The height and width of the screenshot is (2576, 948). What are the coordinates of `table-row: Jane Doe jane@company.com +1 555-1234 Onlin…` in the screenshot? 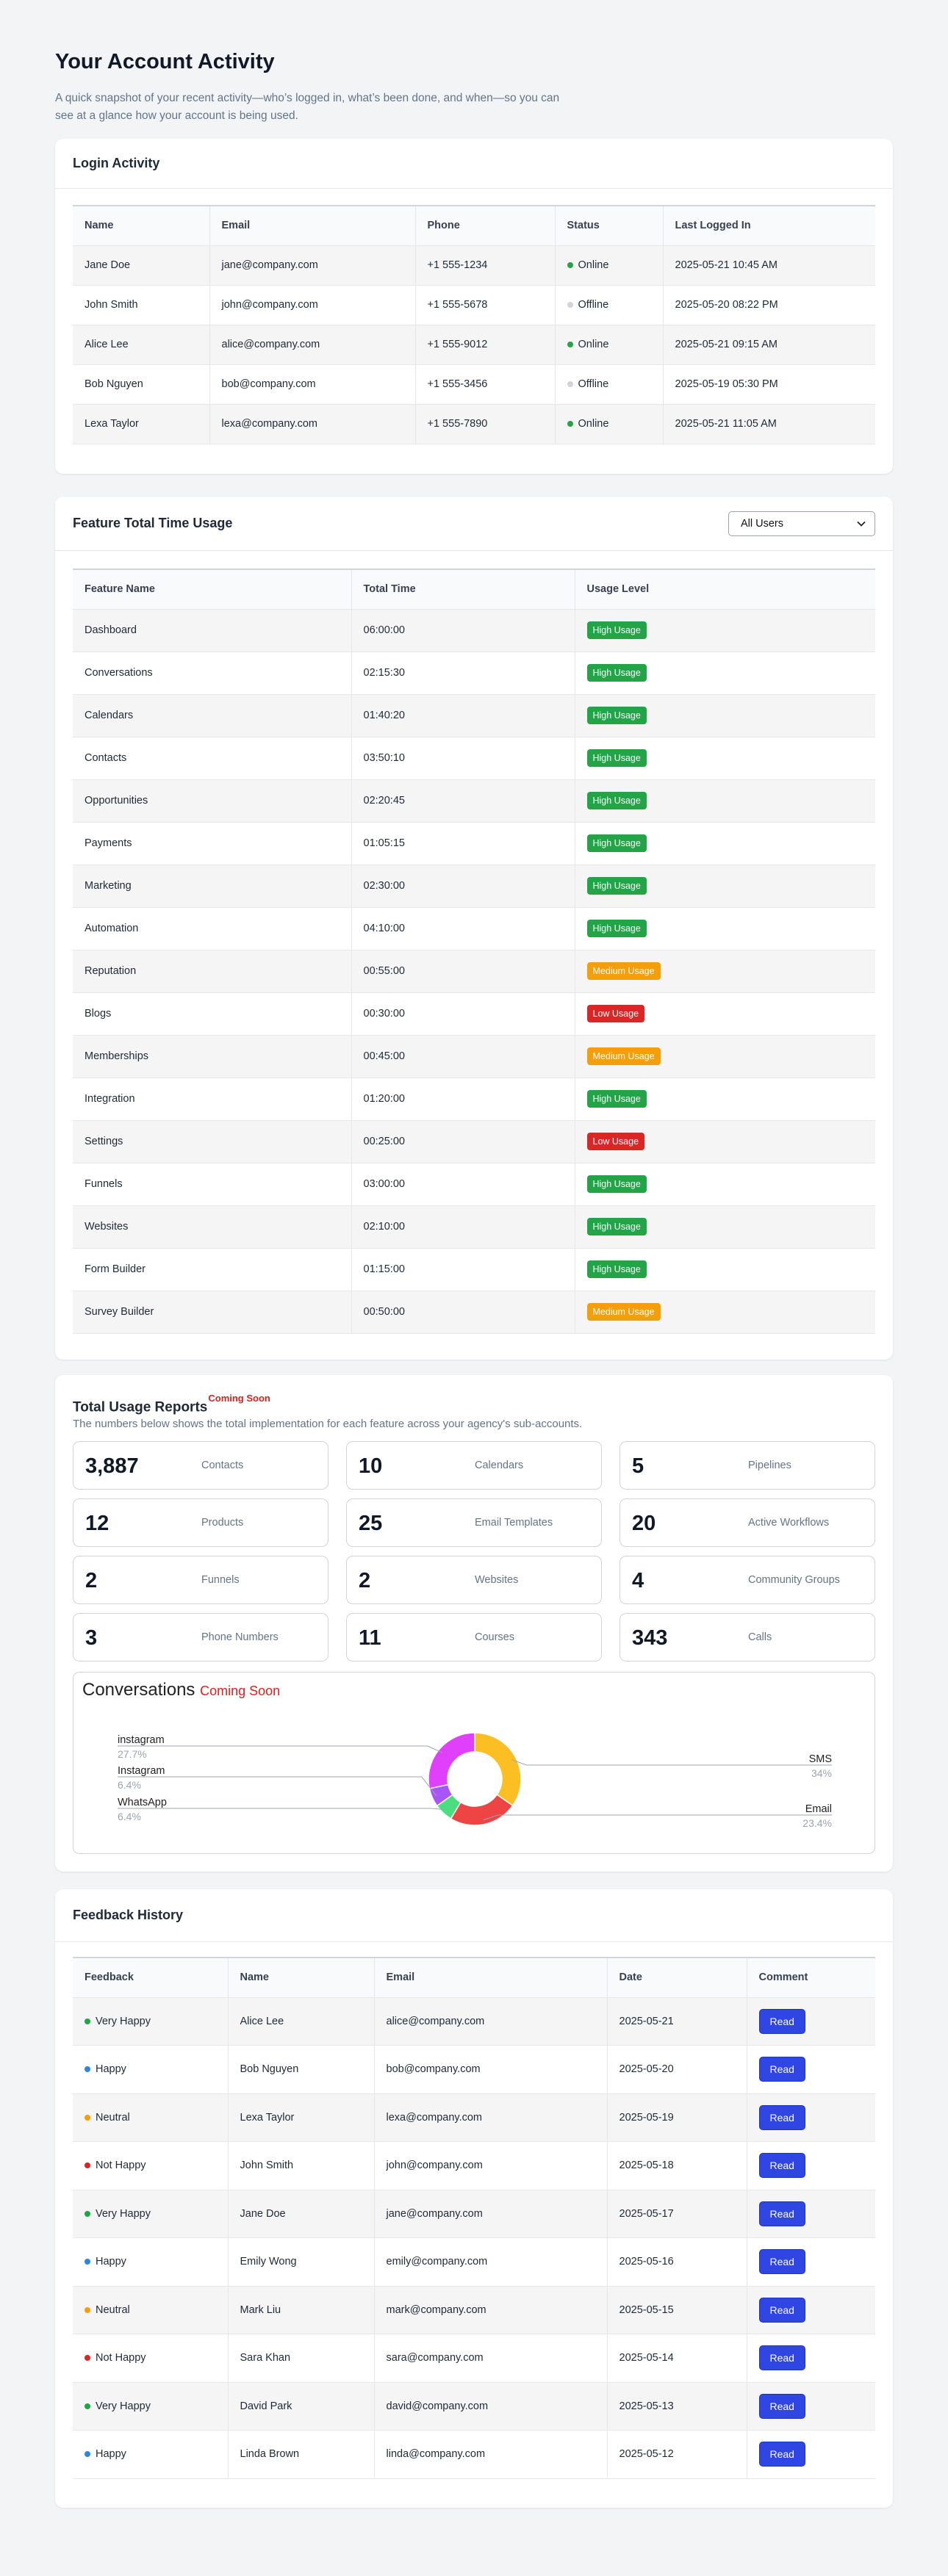 It's located at (474, 265).